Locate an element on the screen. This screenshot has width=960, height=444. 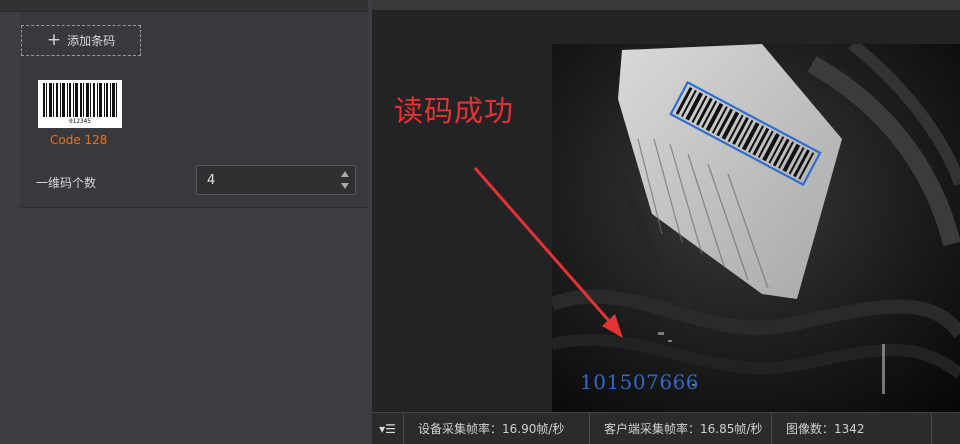
decoded-result-text: 101507666 is located at coordinates (640, 382).